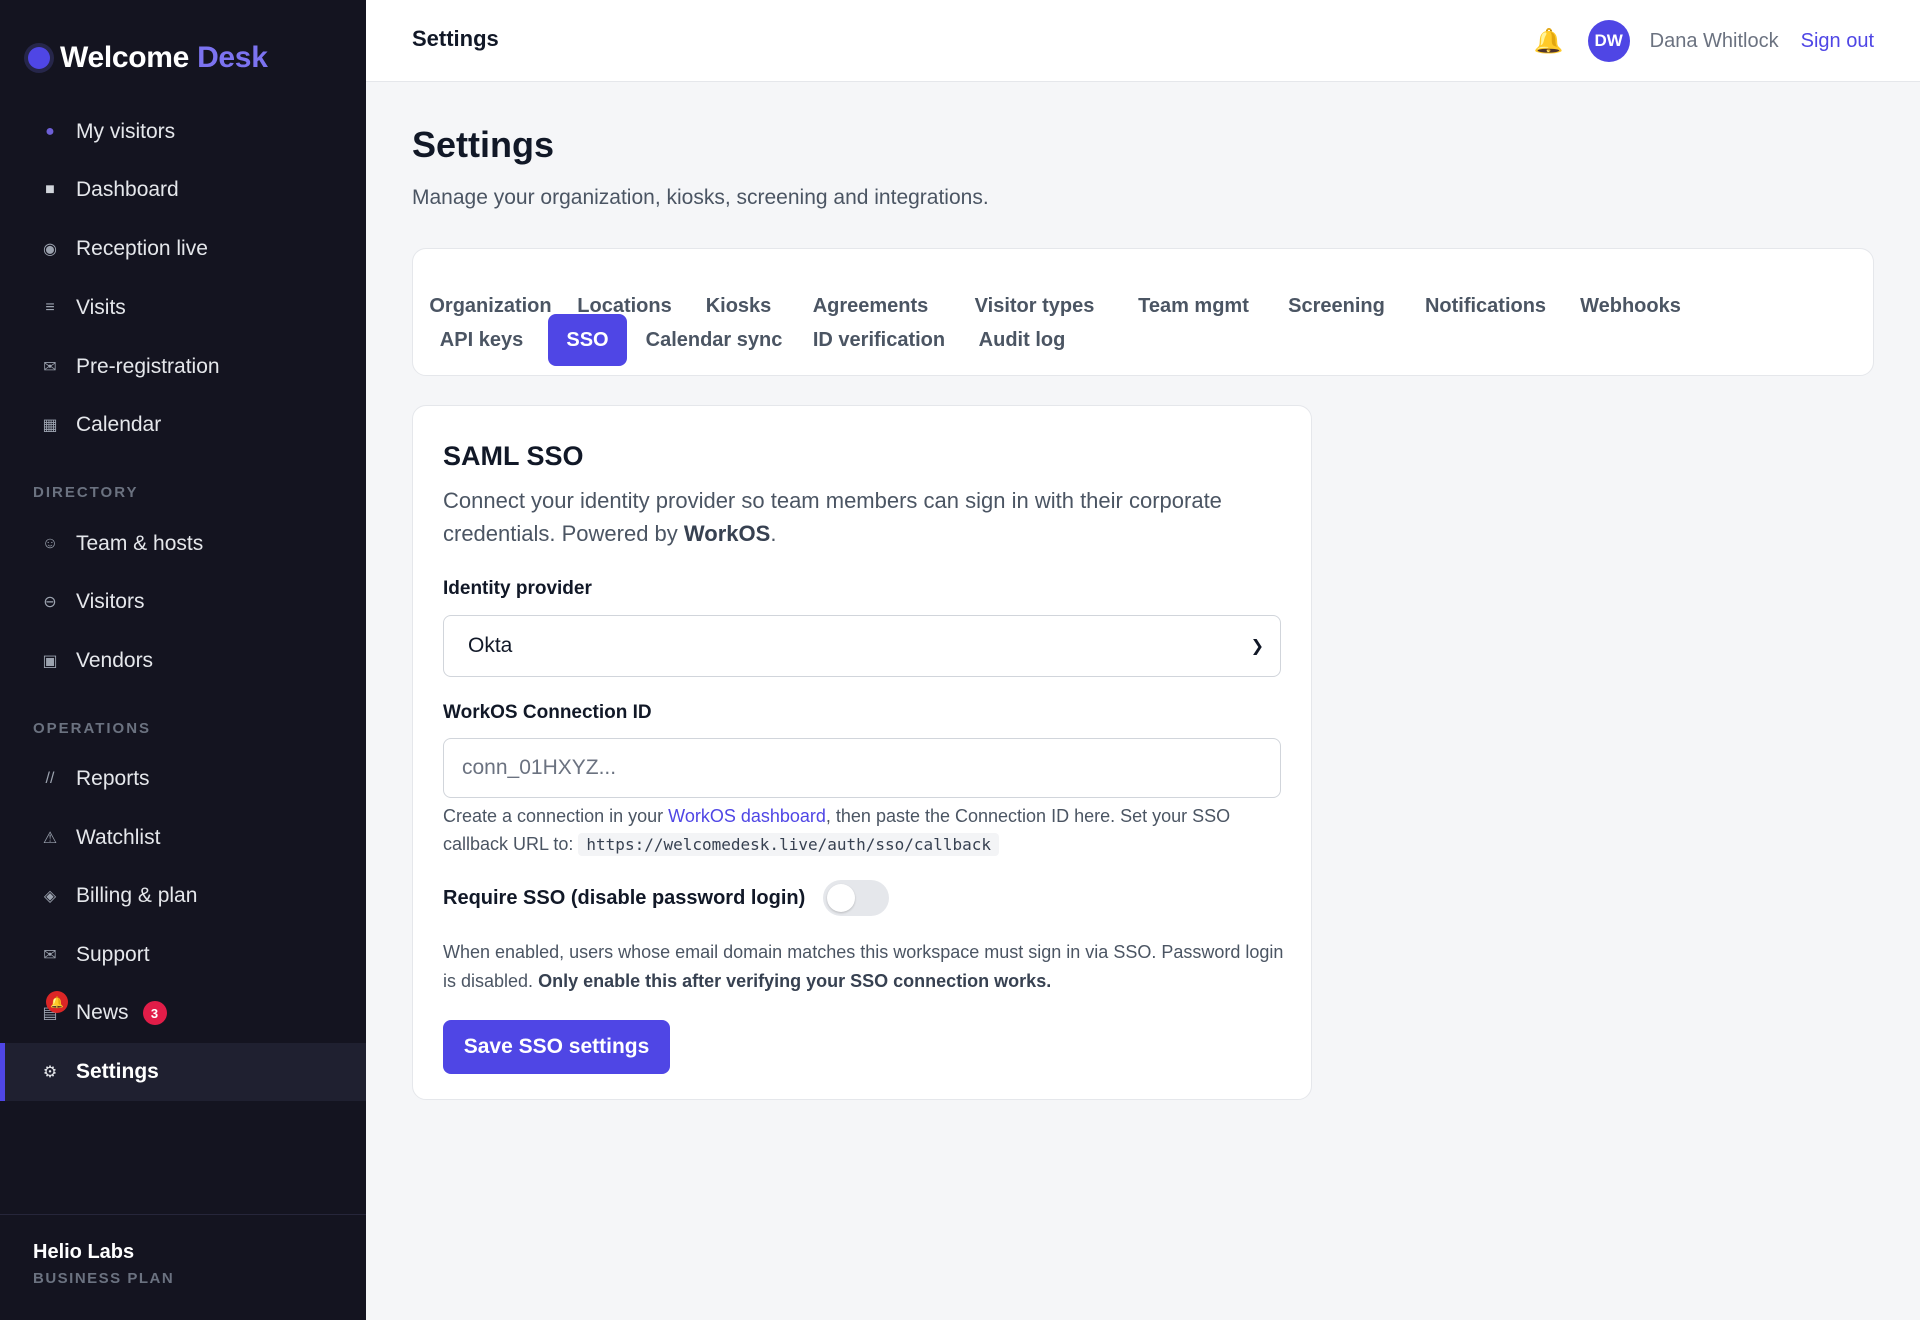 The image size is (1920, 1320). What do you see at coordinates (1336, 306) in the screenshot?
I see `tab-screening: Screening` at bounding box center [1336, 306].